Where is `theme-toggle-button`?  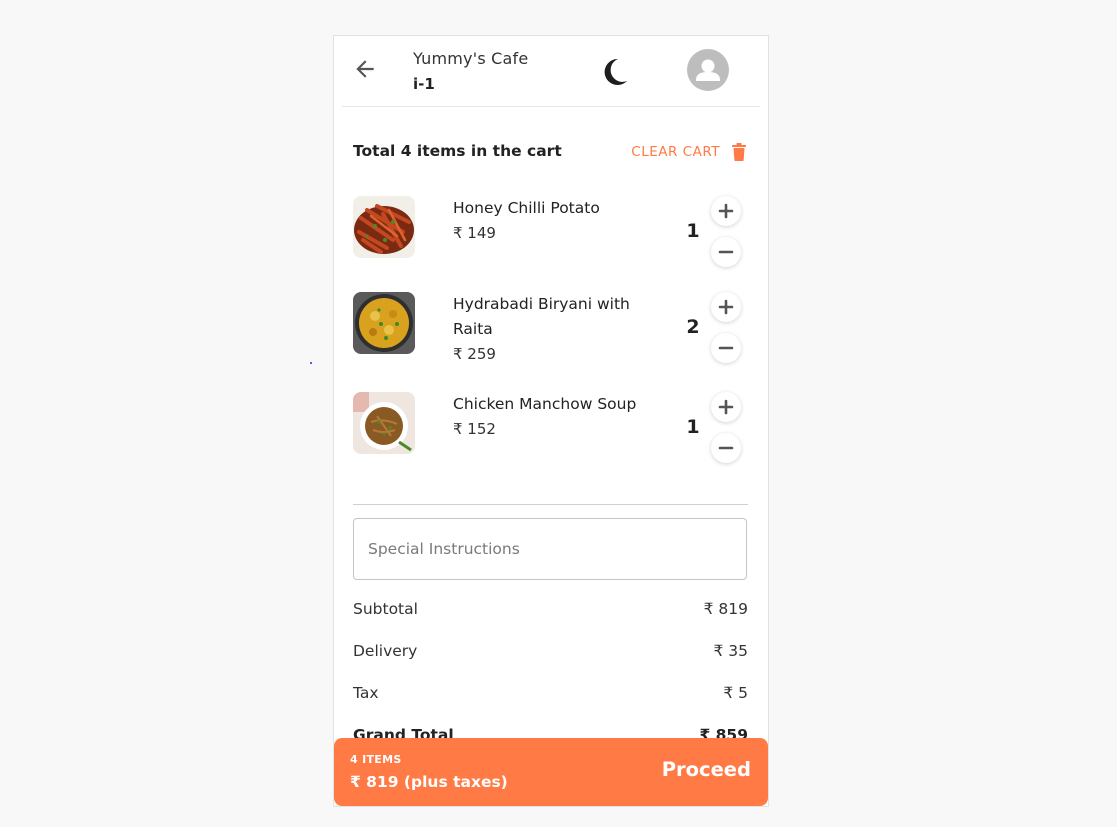
theme-toggle-button is located at coordinates (614, 72).